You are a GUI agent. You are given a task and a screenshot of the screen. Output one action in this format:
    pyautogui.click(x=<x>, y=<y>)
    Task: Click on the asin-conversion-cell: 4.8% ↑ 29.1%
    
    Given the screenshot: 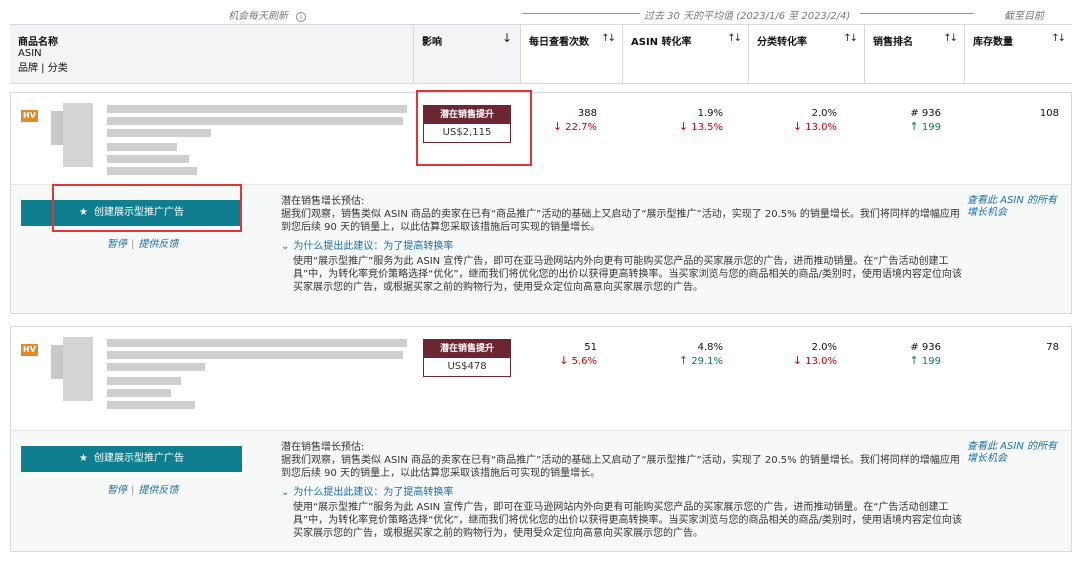 What is the action you would take?
    pyautogui.click(x=701, y=354)
    